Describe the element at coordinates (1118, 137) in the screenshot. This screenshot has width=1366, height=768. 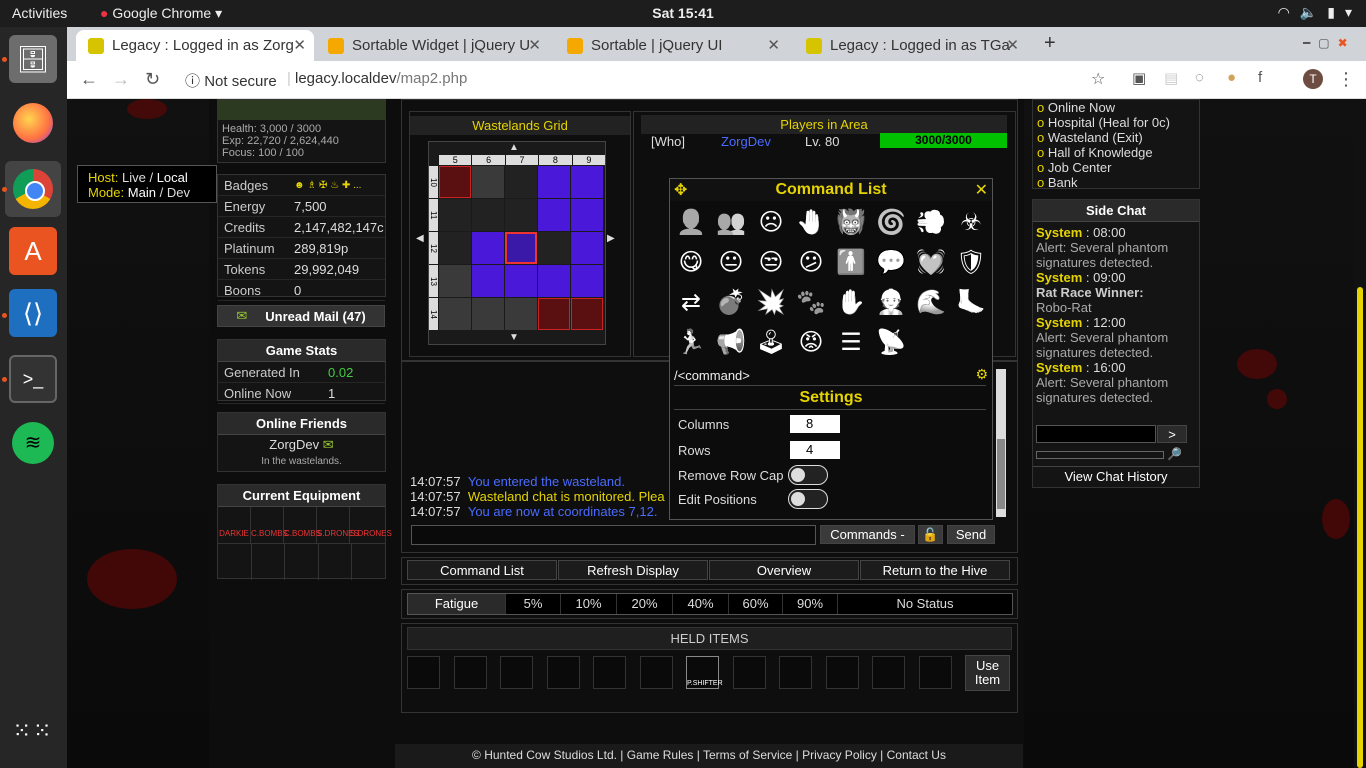
I see `location-link: o Wasteland (Exit)` at that location.